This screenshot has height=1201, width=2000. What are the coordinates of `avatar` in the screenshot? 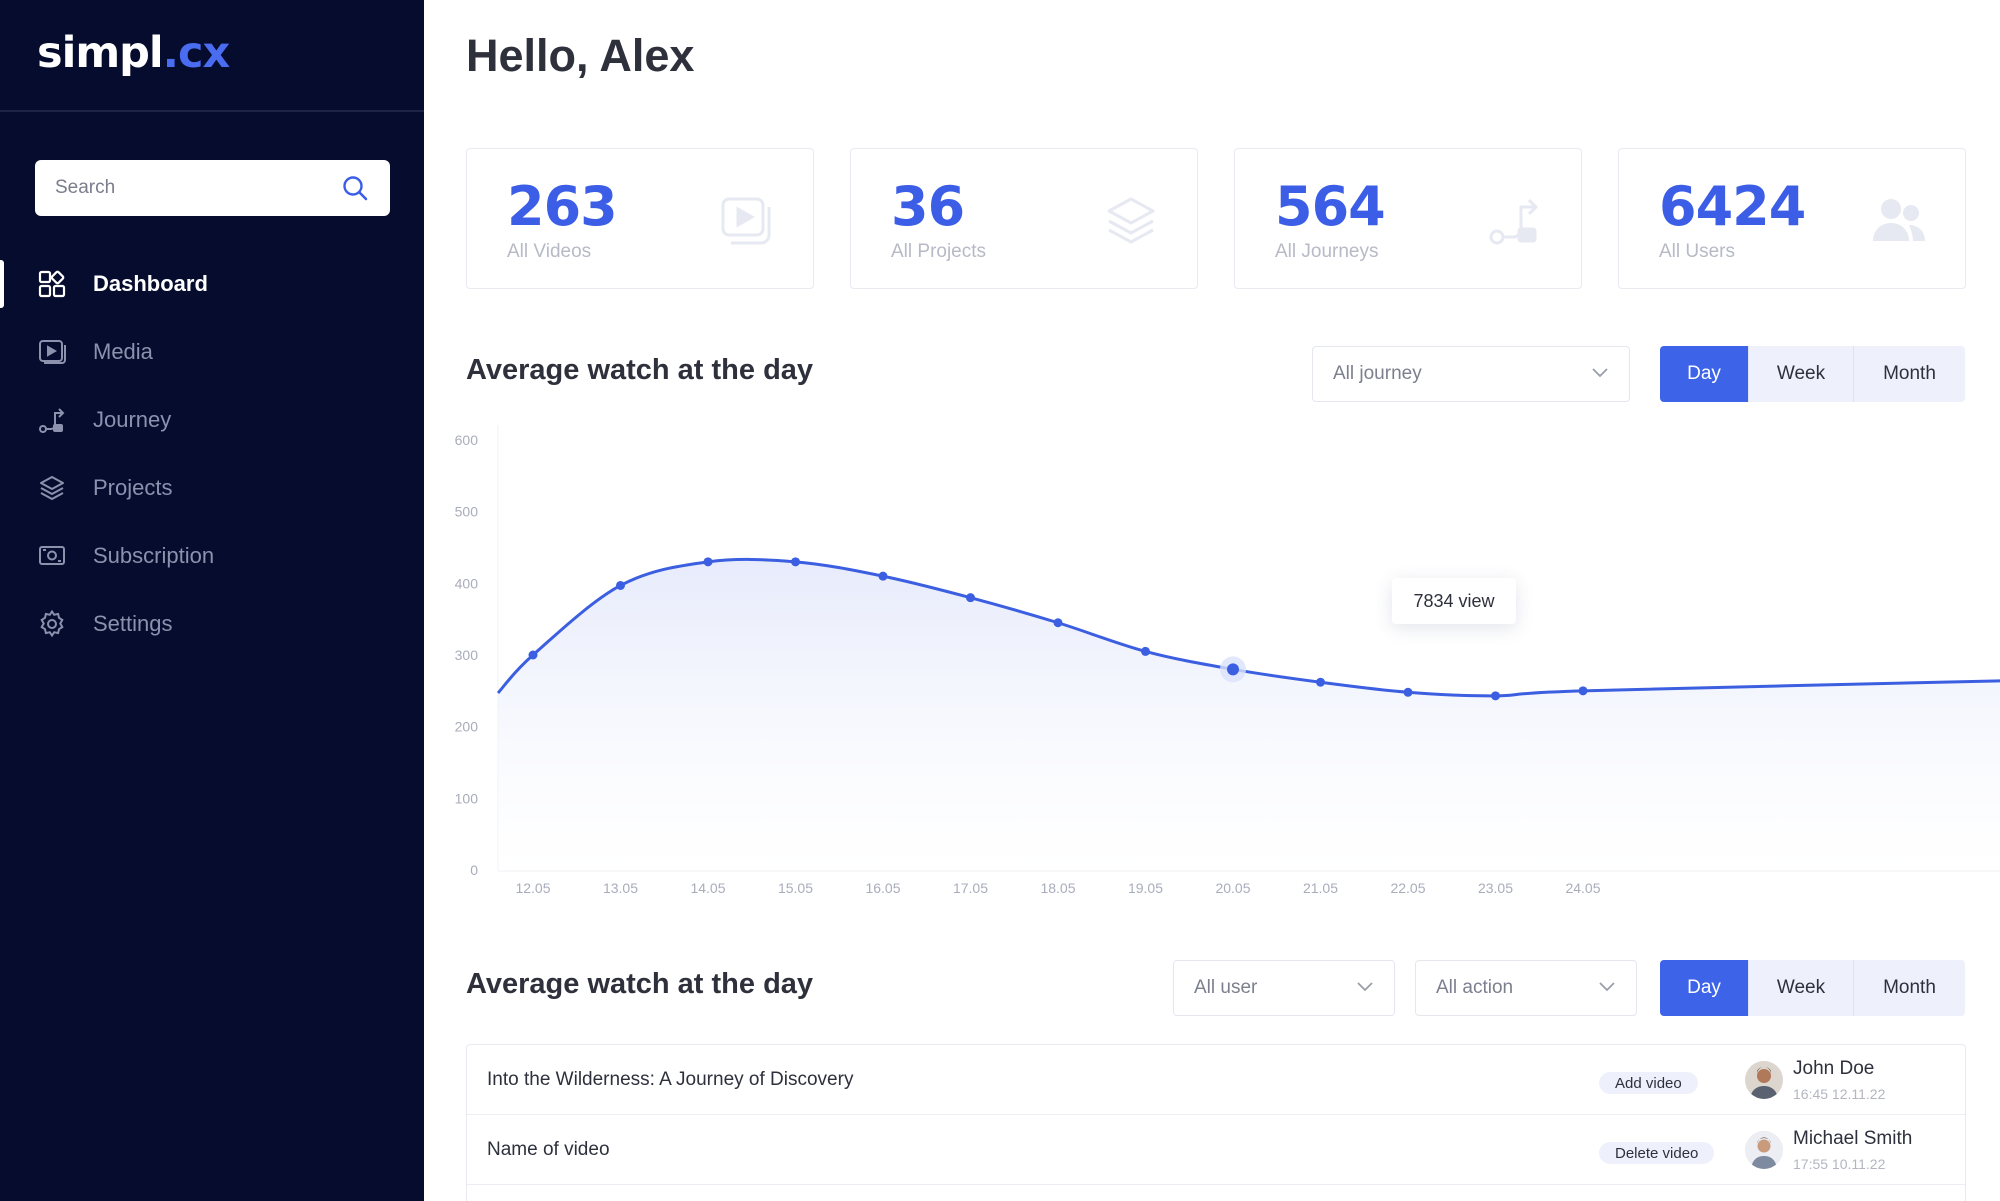 It's located at (1764, 1150).